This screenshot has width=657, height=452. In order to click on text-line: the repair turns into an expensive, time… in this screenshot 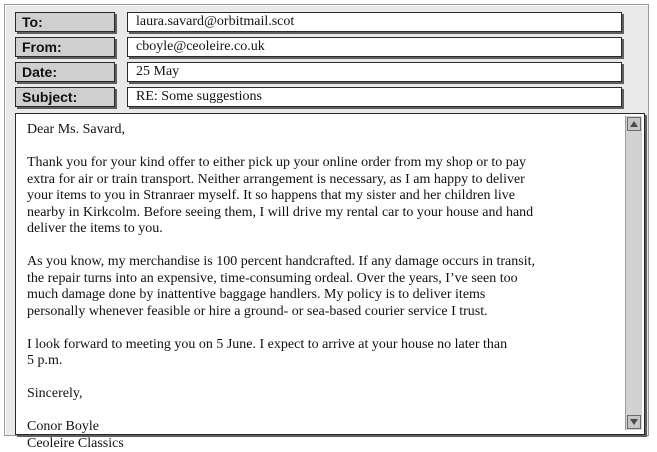, I will do `click(322, 279)`.